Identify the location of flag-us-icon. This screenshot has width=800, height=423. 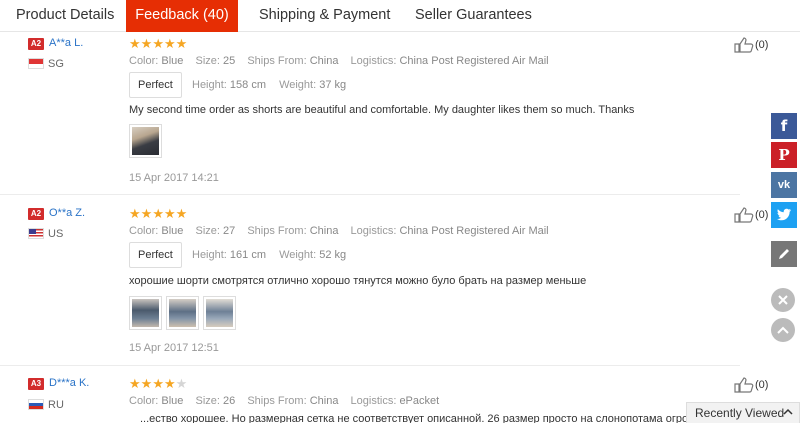
(36, 233).